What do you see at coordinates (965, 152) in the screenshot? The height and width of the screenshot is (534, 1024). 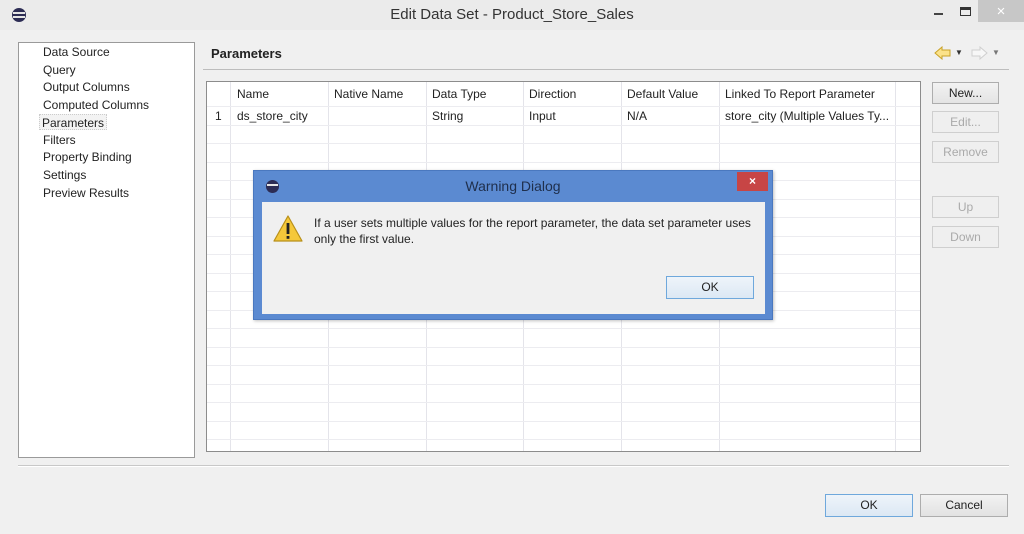 I see `remove-button: Remove` at bounding box center [965, 152].